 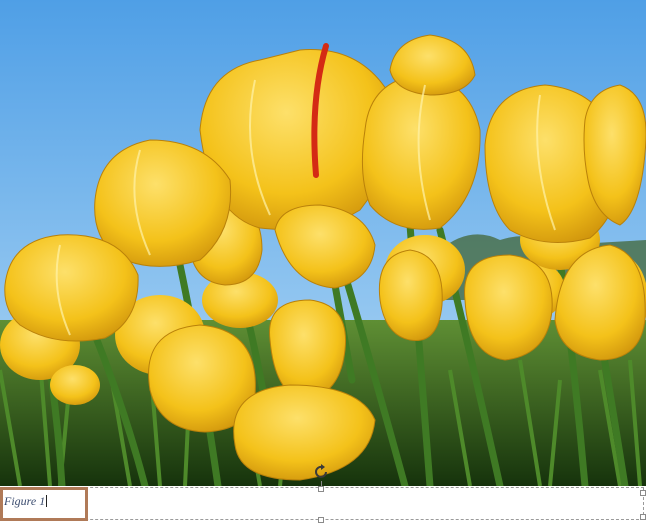 What do you see at coordinates (25, 501) in the screenshot?
I see `caption-text: Figure 1` at bounding box center [25, 501].